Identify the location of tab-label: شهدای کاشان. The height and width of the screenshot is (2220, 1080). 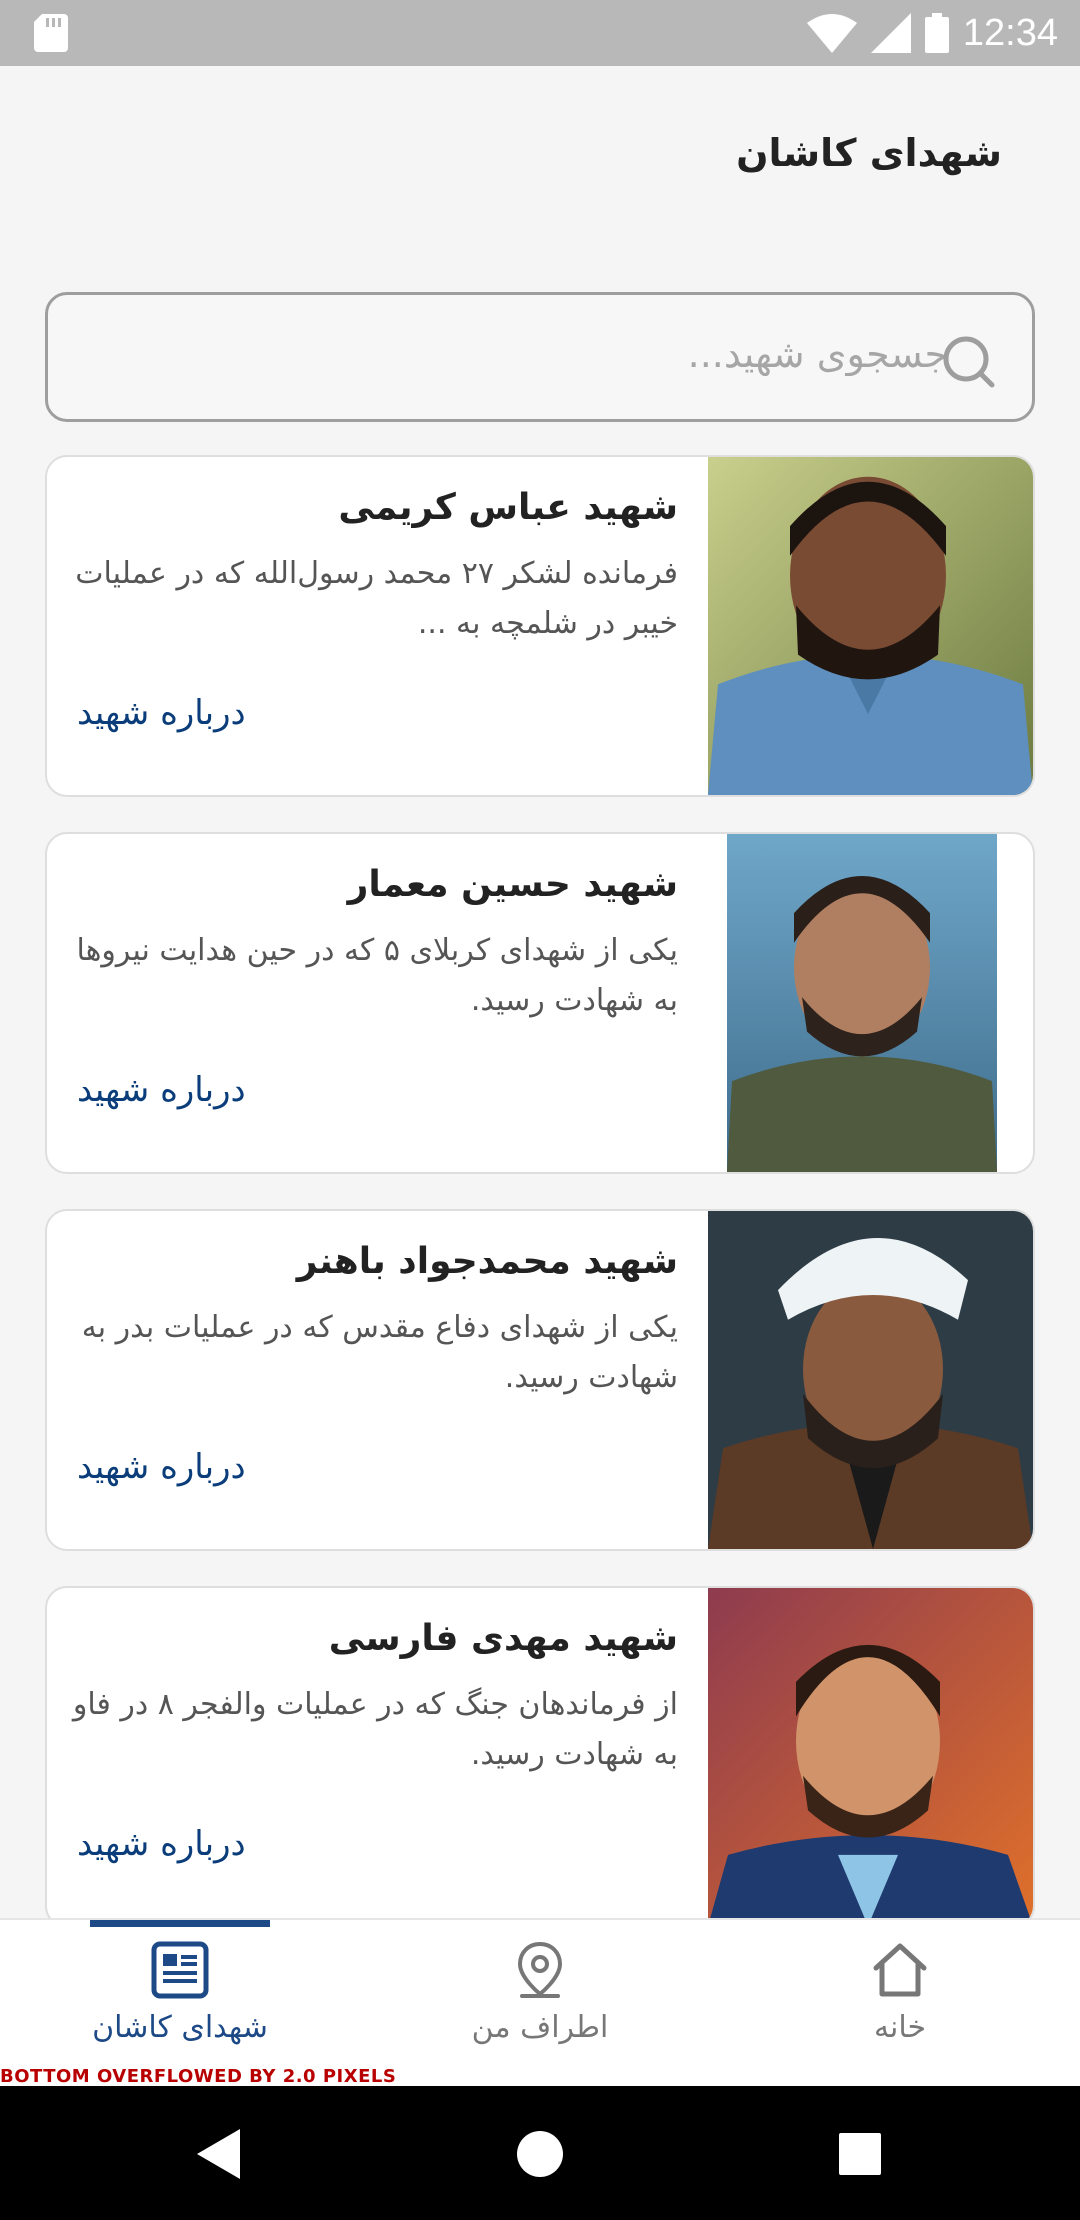
(180, 2027).